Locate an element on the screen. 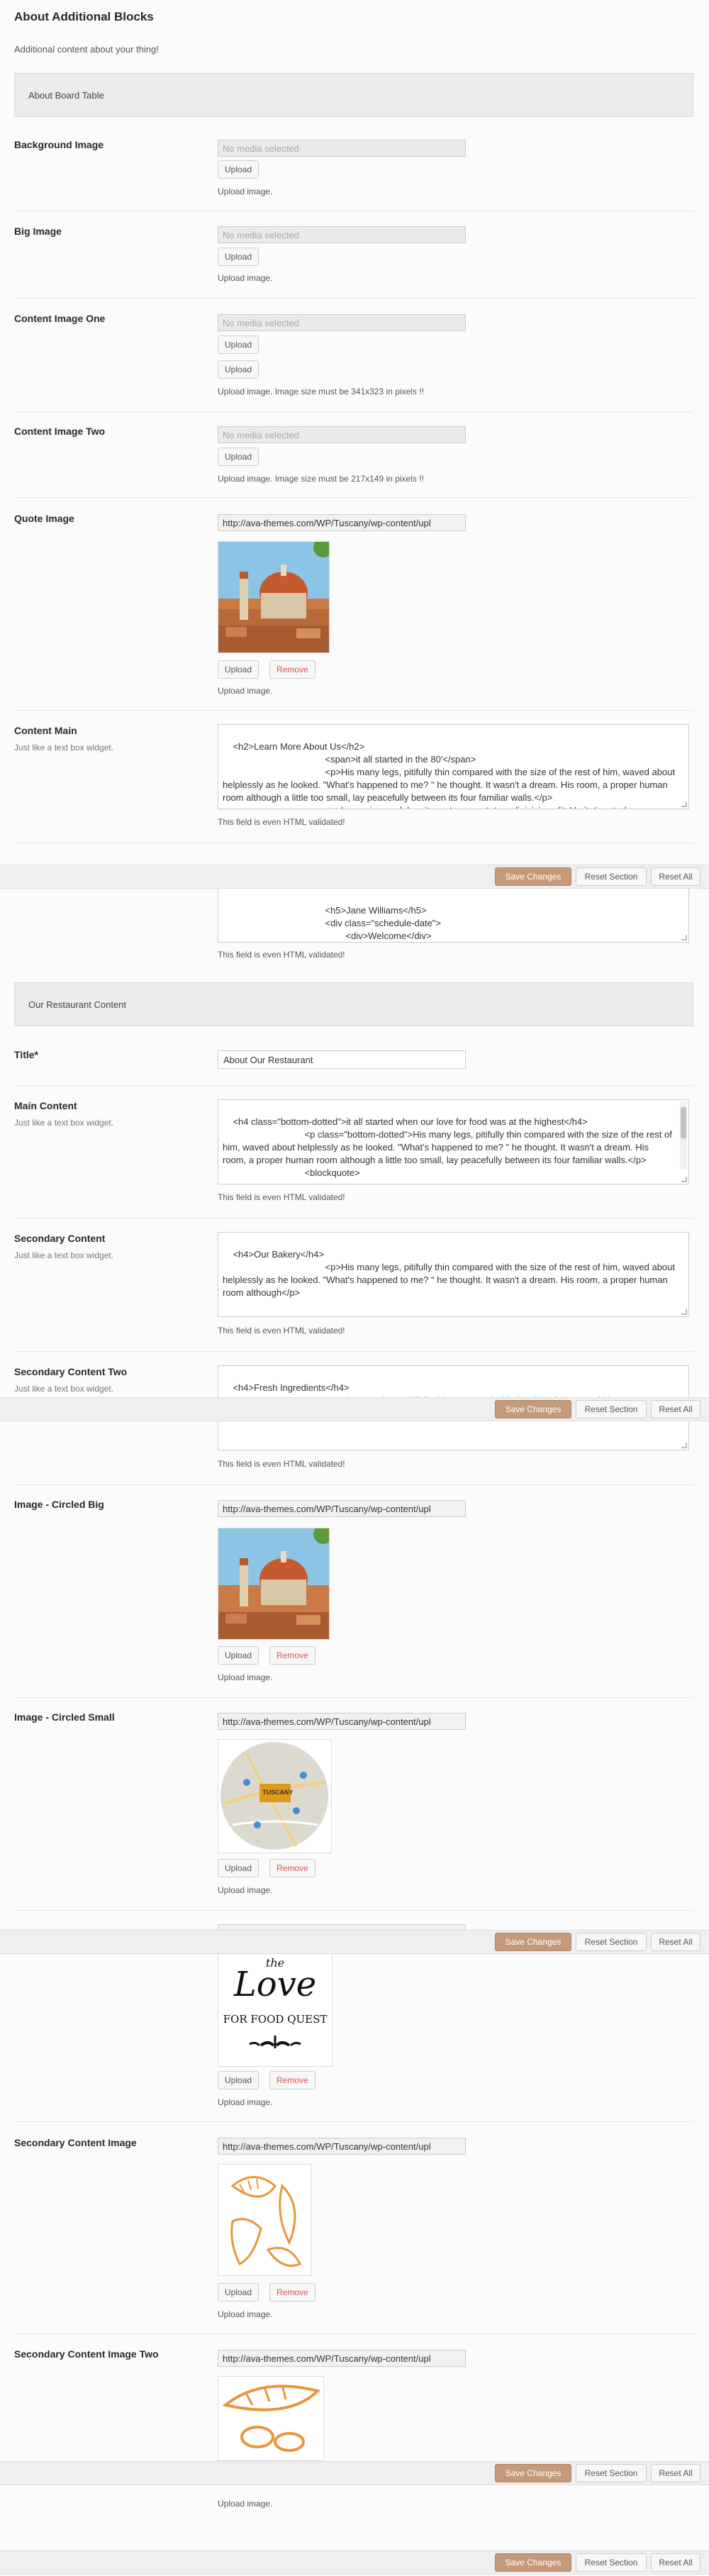 This screenshot has width=709, height=2576. main-content-hint: This field is even HTML validated! is located at coordinates (281, 1197).